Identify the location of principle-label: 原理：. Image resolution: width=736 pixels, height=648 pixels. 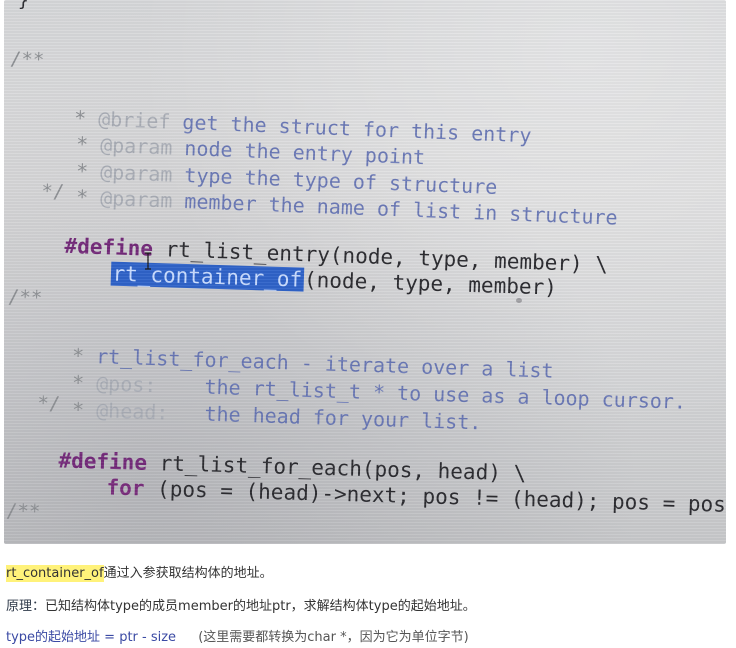
(26, 606).